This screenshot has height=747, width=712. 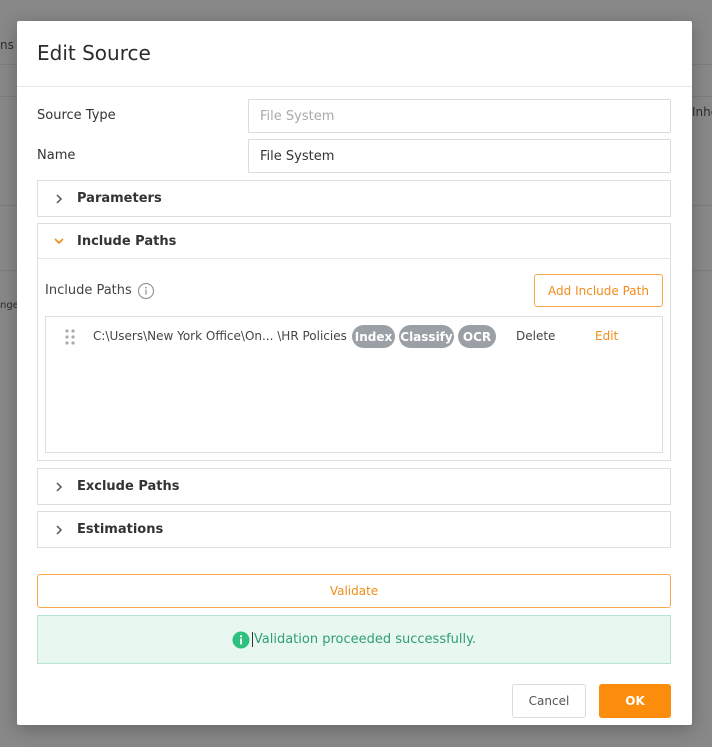 I want to click on include-paths-label: Include Paths, so click(x=88, y=290).